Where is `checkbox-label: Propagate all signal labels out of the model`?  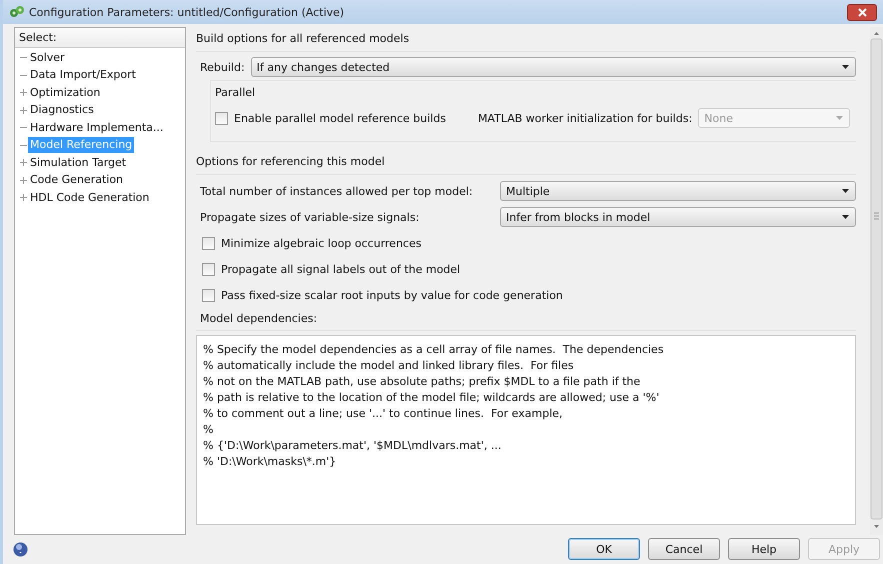
checkbox-label: Propagate all signal labels out of the model is located at coordinates (340, 269).